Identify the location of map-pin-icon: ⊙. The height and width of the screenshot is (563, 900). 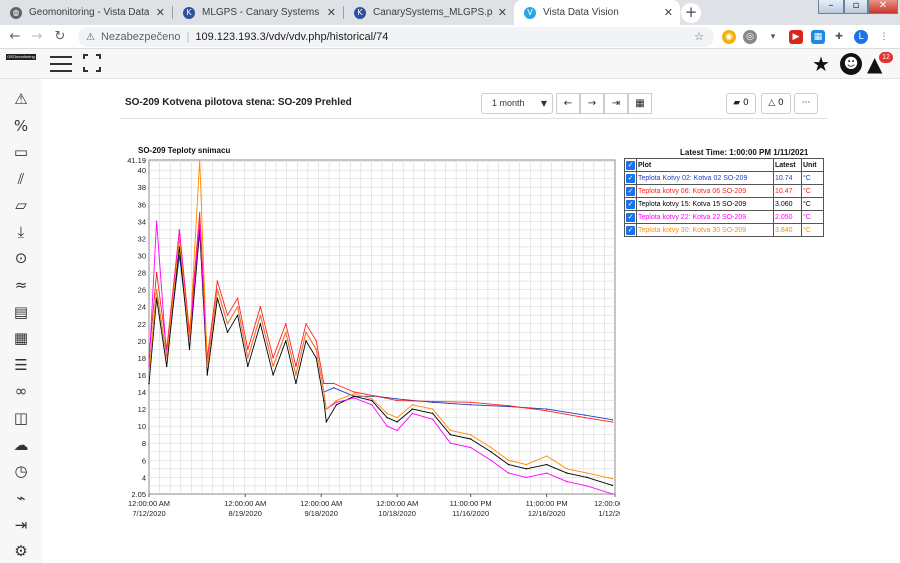
(21, 258).